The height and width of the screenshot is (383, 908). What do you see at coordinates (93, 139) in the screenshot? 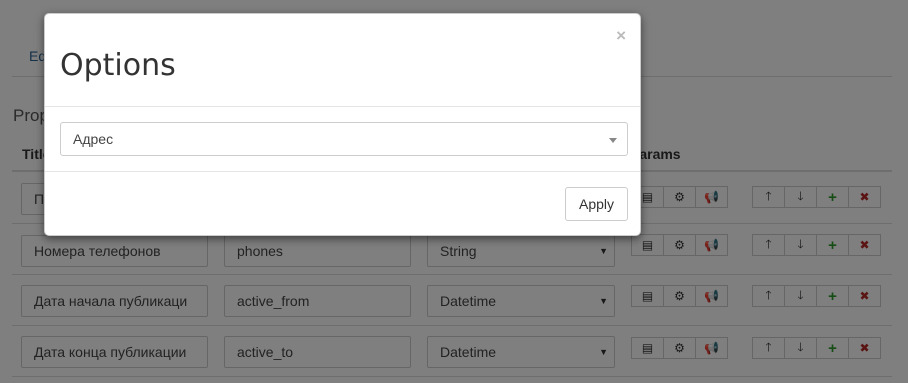
I see `options-select-value: Адрес` at bounding box center [93, 139].